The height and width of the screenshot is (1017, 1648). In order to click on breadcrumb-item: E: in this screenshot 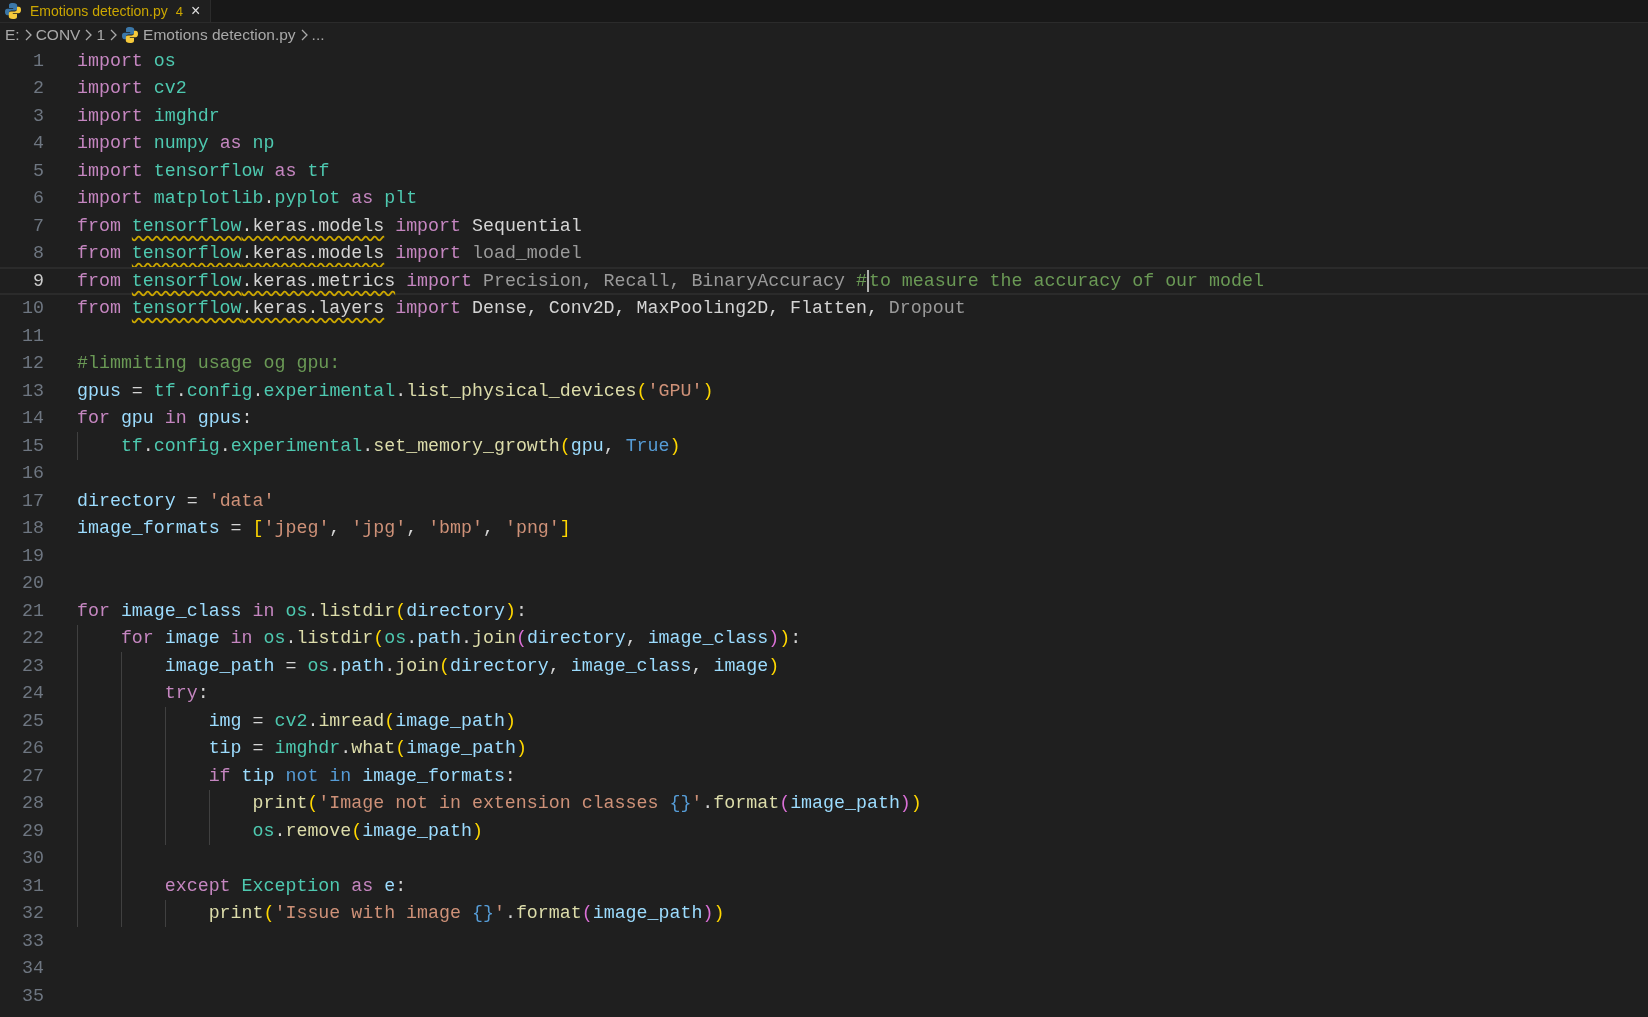, I will do `click(12, 35)`.